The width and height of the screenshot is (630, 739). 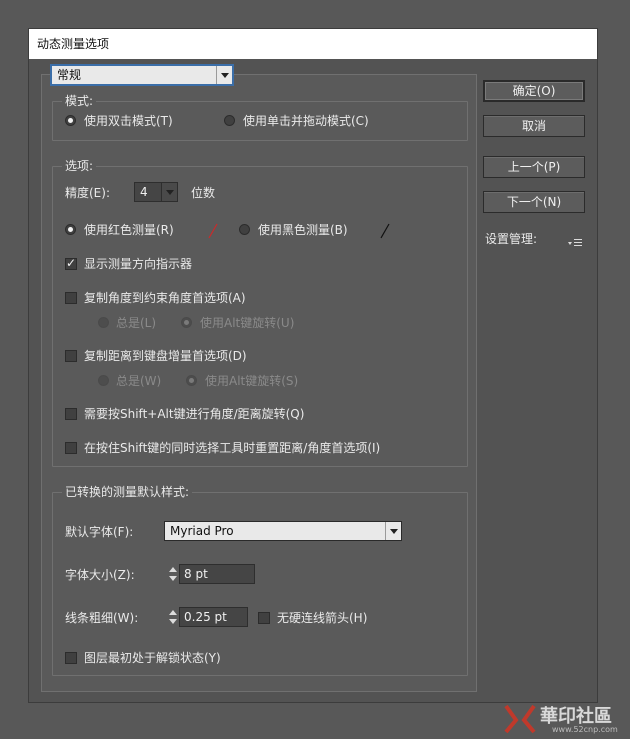 I want to click on black-line-icon, so click(x=385, y=231).